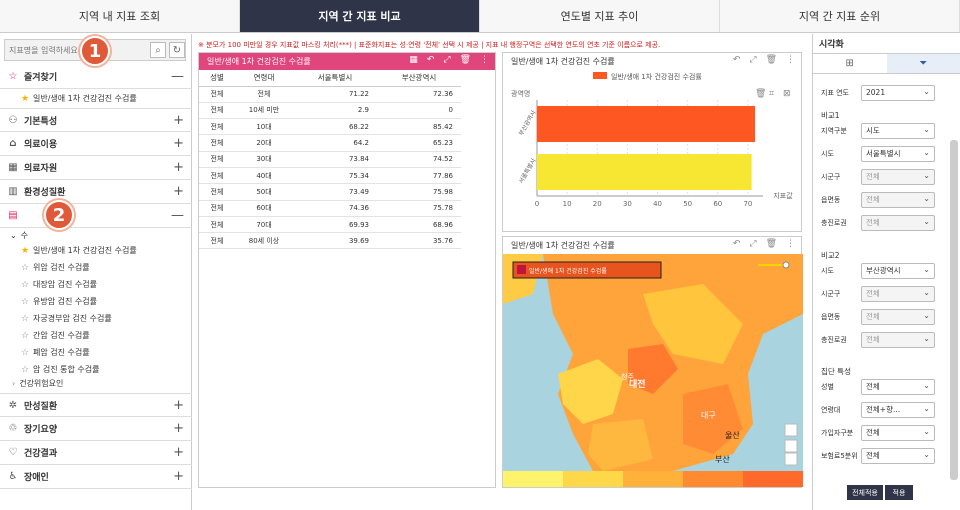  What do you see at coordinates (791, 446) in the screenshot?
I see `zoom-in-icon` at bounding box center [791, 446].